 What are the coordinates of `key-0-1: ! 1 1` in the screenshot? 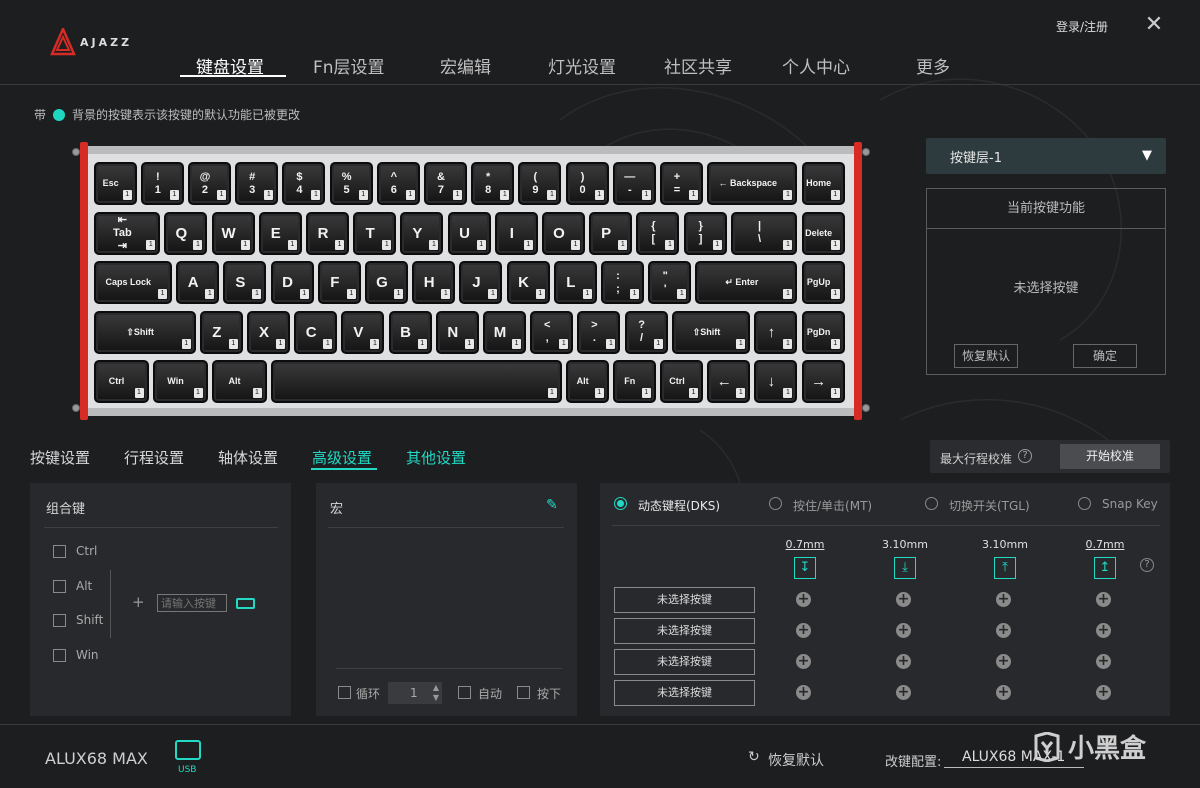 It's located at (162, 183).